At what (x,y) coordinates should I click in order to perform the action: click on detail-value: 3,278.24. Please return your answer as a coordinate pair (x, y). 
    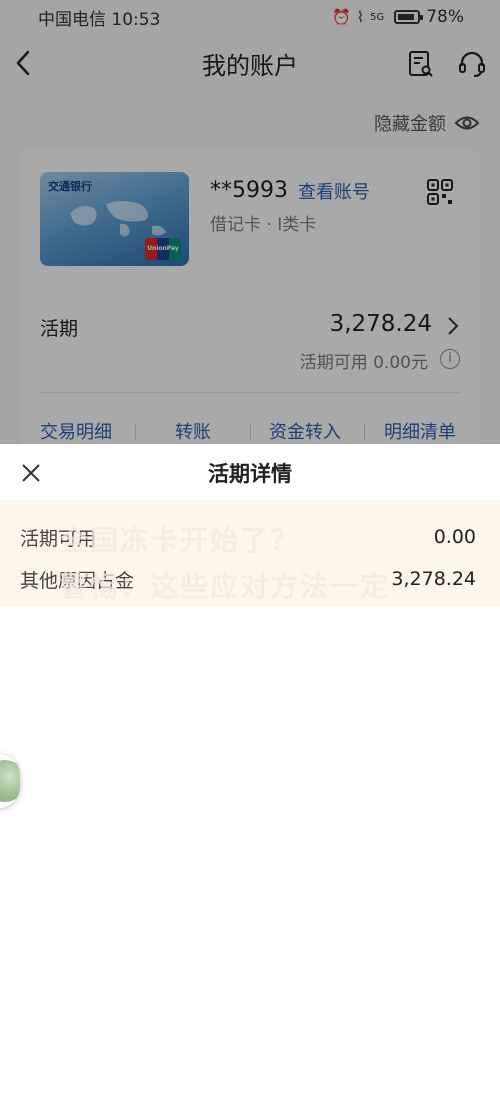
    Looking at the image, I should click on (433, 579).